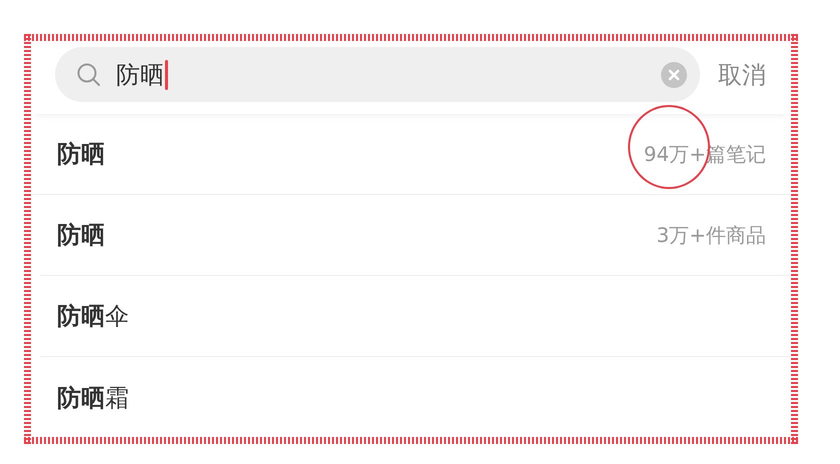 The image size is (840, 464). What do you see at coordinates (166, 75) in the screenshot?
I see `text-cursor` at bounding box center [166, 75].